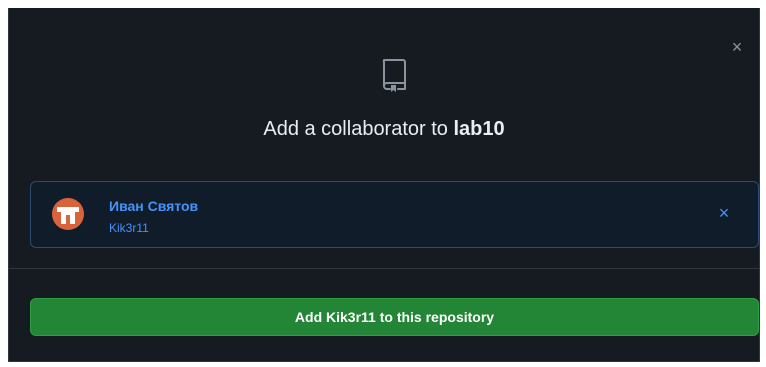  What do you see at coordinates (153, 206) in the screenshot?
I see `user-display-name: Иван Святов` at bounding box center [153, 206].